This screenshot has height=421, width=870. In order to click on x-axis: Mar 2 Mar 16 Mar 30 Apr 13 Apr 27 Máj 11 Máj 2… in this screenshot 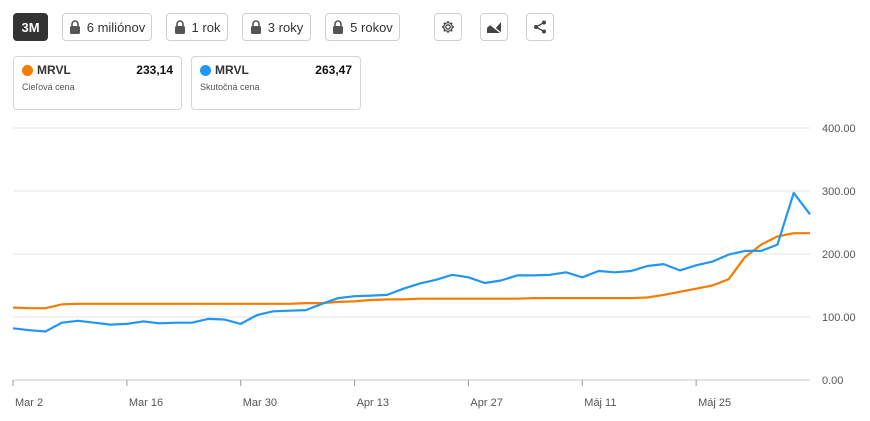, I will do `click(371, 394)`.